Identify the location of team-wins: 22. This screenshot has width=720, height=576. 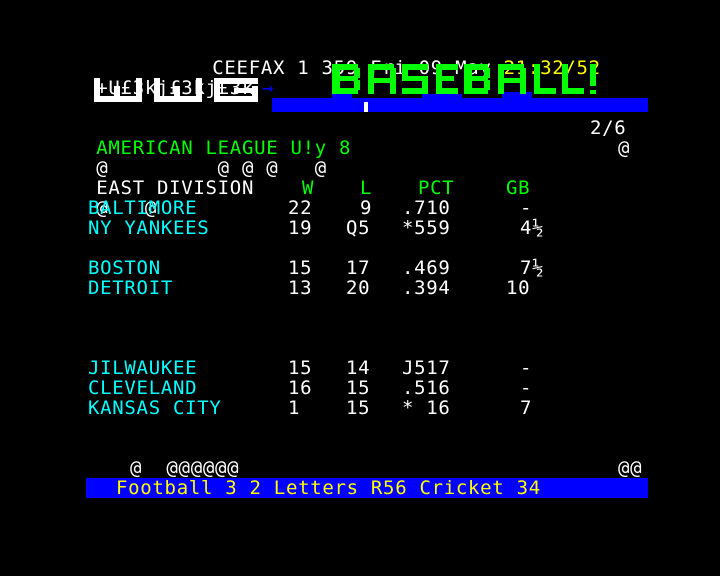
(300, 208).